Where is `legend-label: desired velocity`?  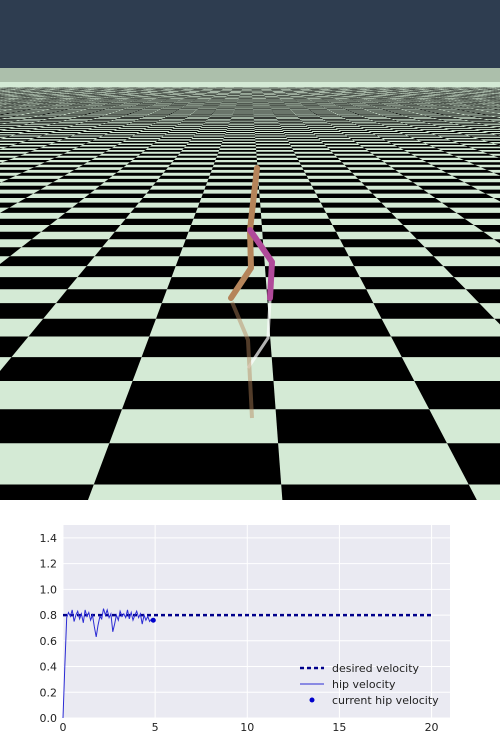 legend-label: desired velocity is located at coordinates (376, 668).